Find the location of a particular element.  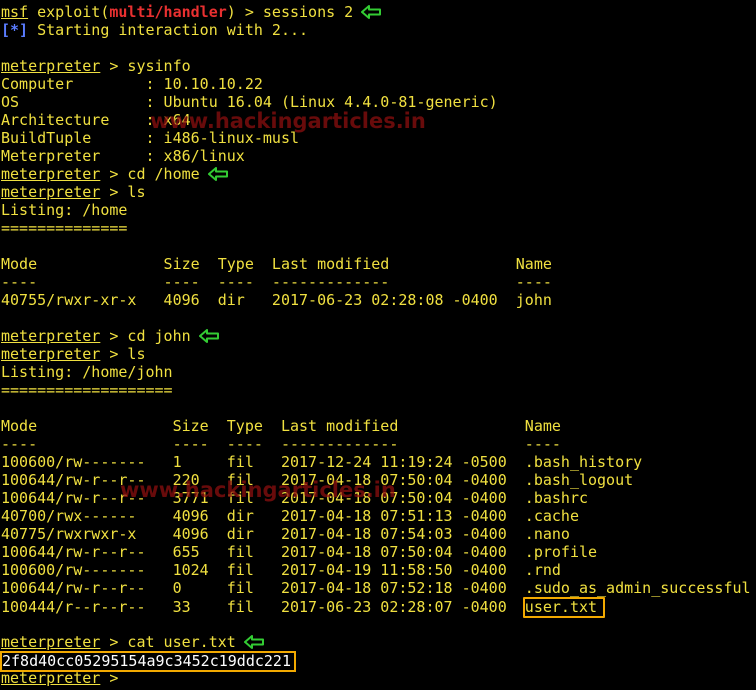

terminal-text: > cd john is located at coordinates (145, 336).